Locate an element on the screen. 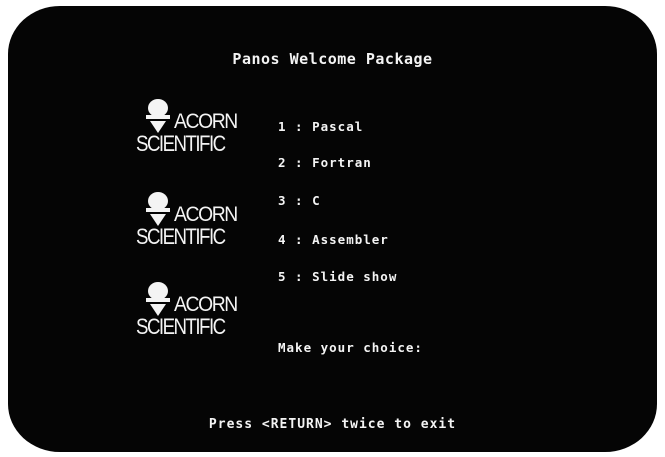 This screenshot has height=457, width=665. screen-title: Panos Welcome Package is located at coordinates (332, 59).